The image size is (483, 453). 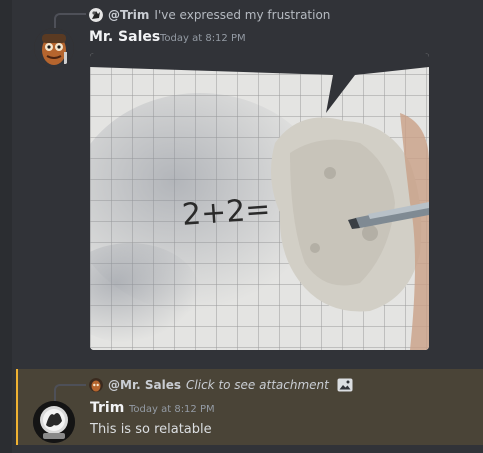 I want to click on reply-text: I've expressed my frustration, so click(x=242, y=15).